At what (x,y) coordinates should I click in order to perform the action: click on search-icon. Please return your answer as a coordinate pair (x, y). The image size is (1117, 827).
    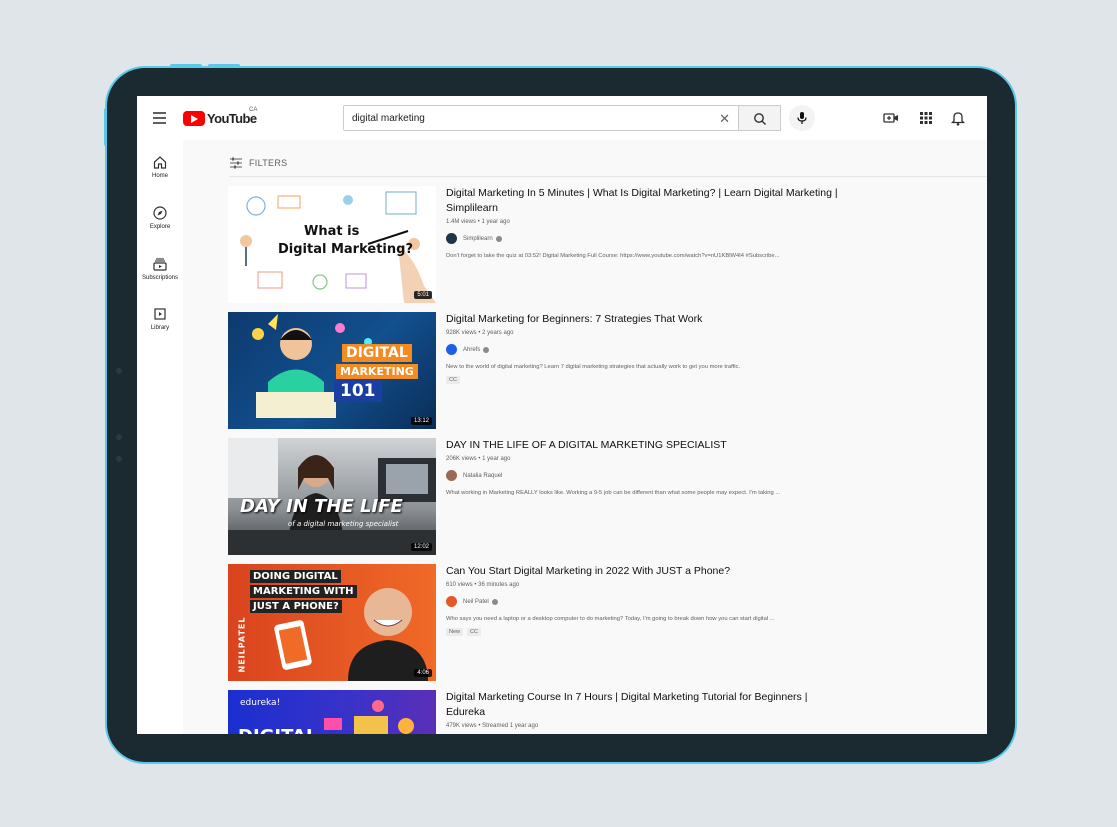
    Looking at the image, I should click on (760, 119).